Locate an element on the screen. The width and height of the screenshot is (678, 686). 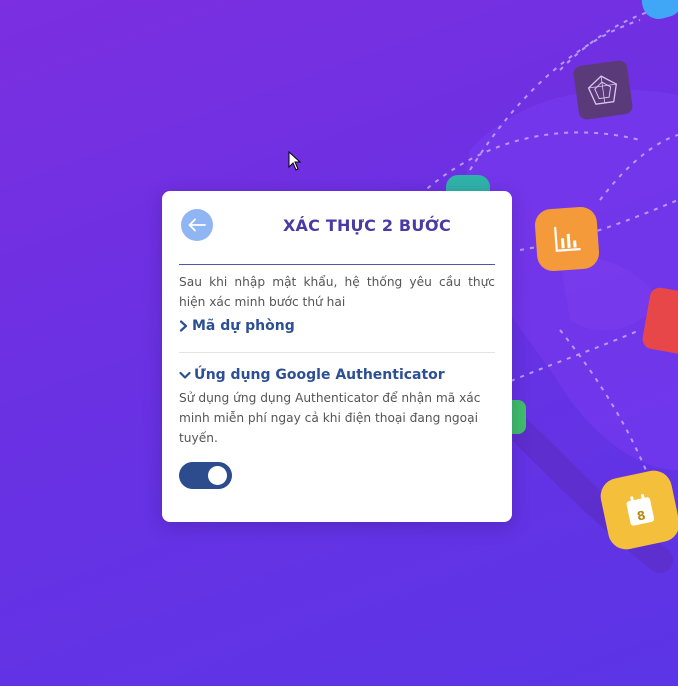
back-button is located at coordinates (197, 225).